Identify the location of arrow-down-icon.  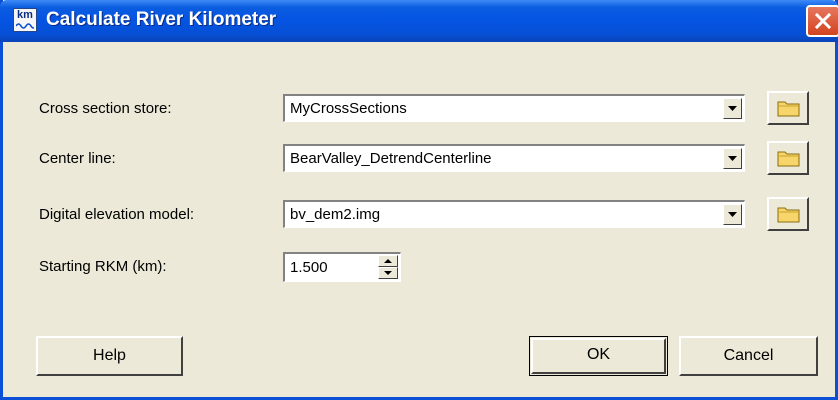
(388, 273).